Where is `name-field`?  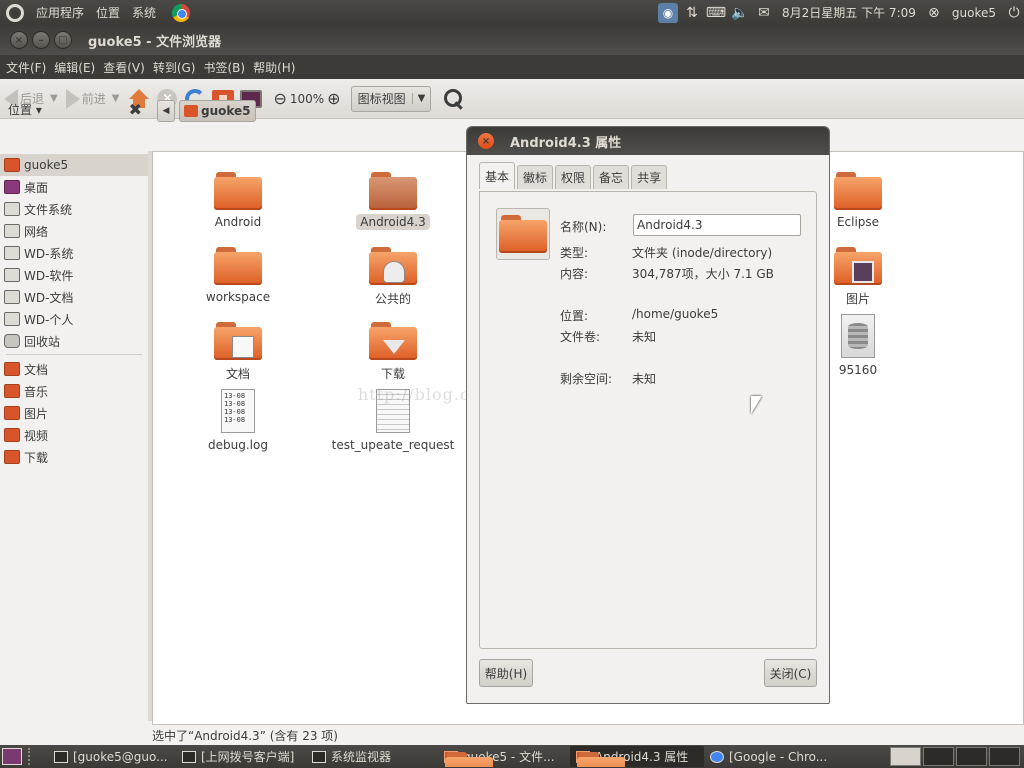 name-field is located at coordinates (717, 225).